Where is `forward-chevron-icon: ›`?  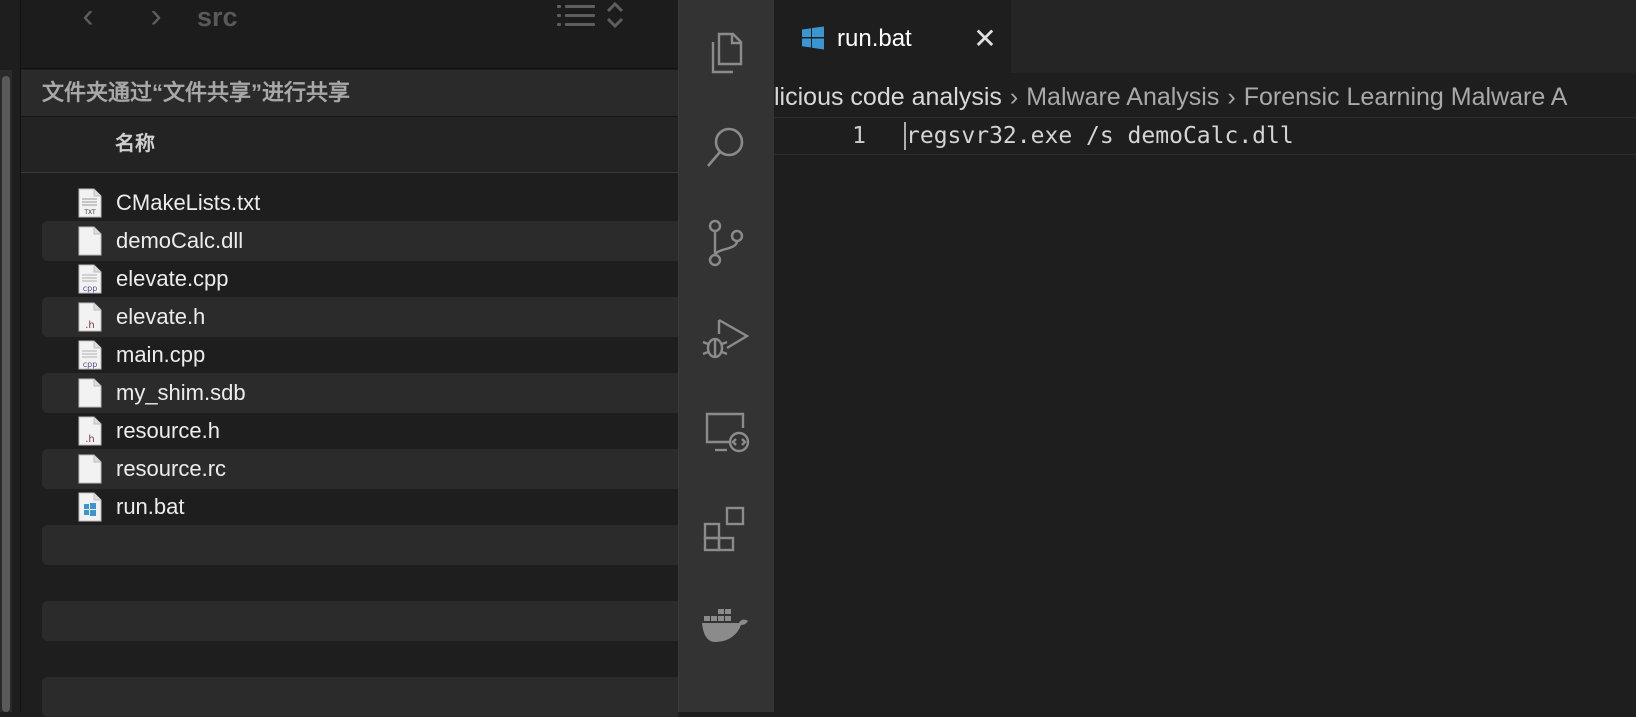
forward-chevron-icon: › is located at coordinates (156, 16).